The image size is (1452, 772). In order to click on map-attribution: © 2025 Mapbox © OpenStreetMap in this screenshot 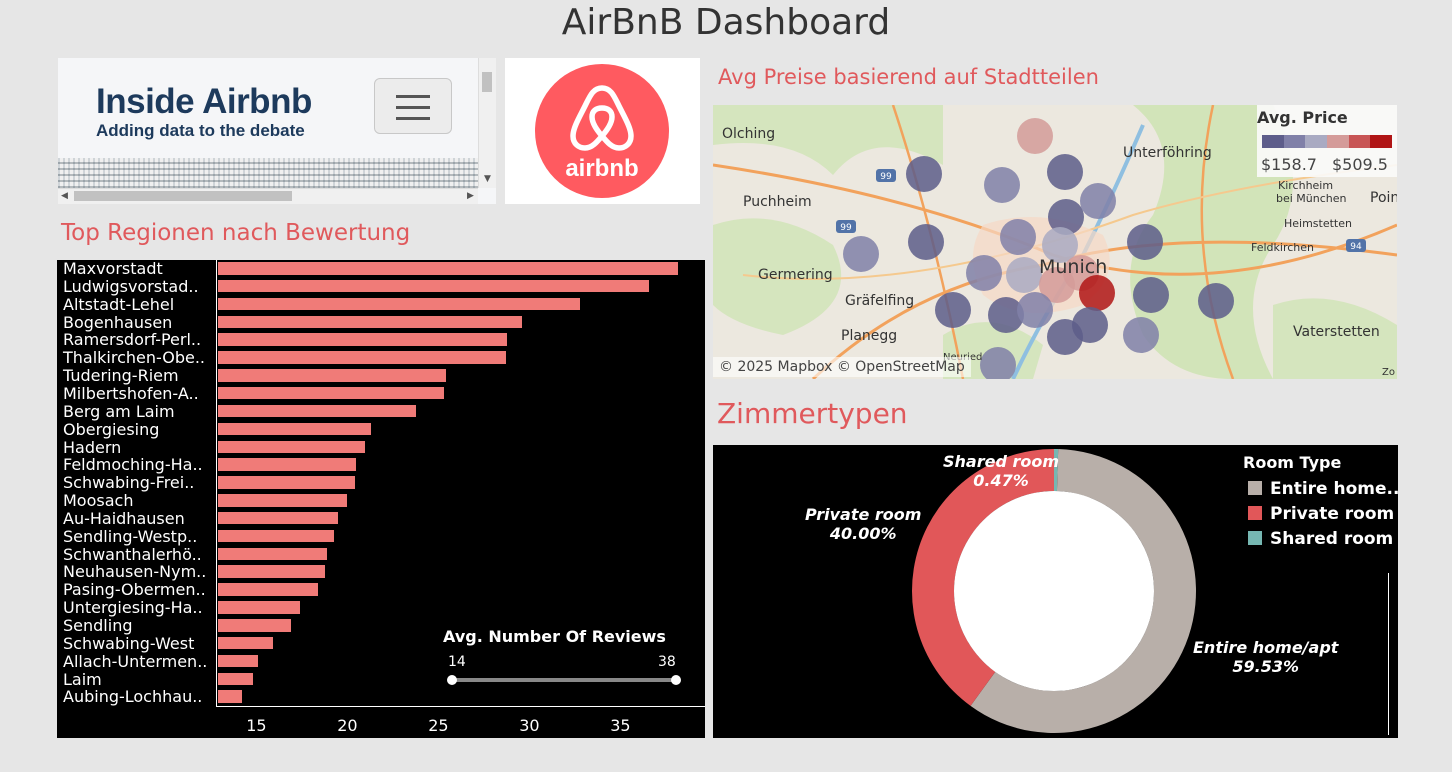, I will do `click(842, 367)`.